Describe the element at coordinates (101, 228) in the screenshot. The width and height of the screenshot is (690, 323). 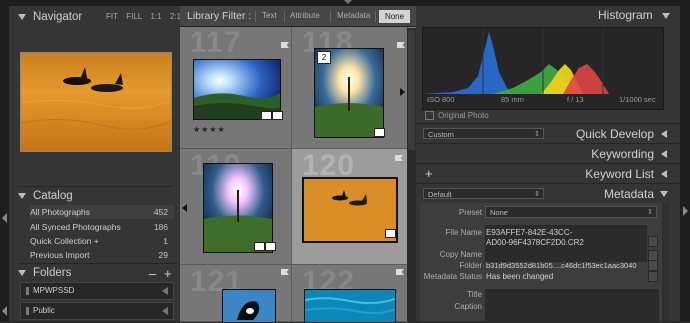
I see `catalog-item: All Synced Photographs 186` at that location.